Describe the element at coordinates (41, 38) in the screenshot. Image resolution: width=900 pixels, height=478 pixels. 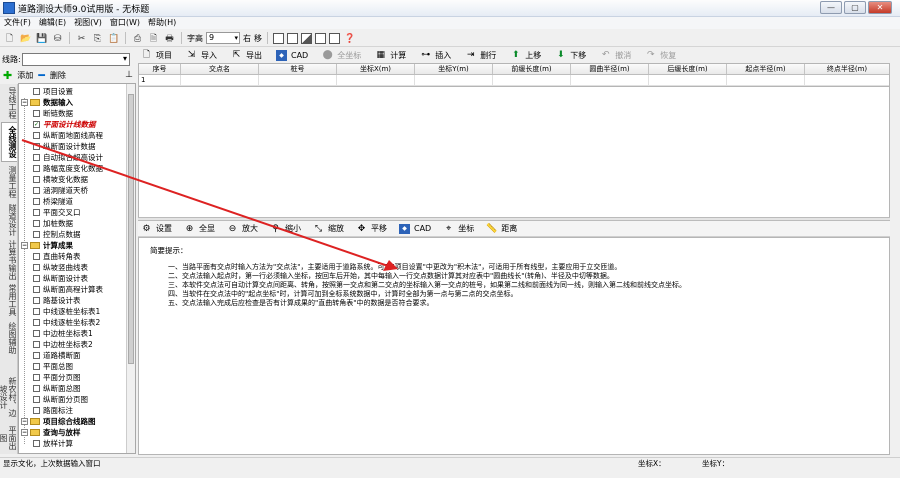
I see `save-icon: 💾` at that location.